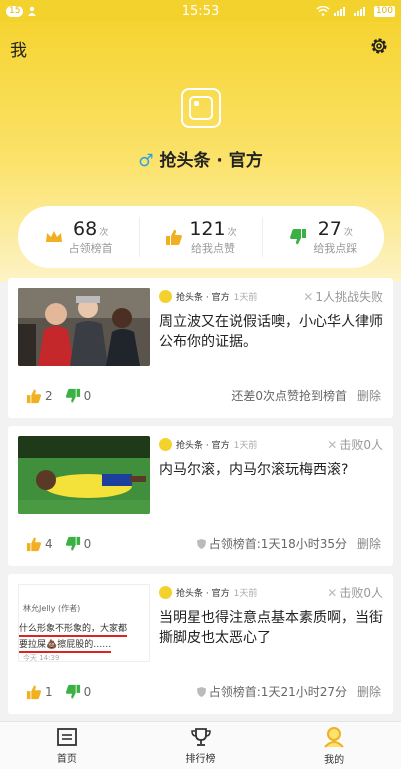 This screenshot has height=769, width=401. Describe the element at coordinates (41, 658) in the screenshot. I see `thumb-date: 今天 14:39` at that location.